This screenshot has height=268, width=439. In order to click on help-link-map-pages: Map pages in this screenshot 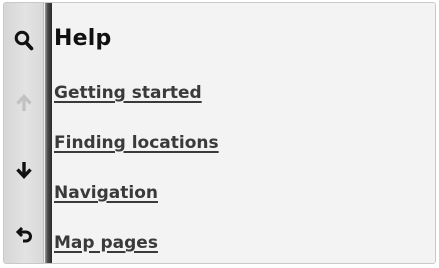, I will do `click(106, 243)`.